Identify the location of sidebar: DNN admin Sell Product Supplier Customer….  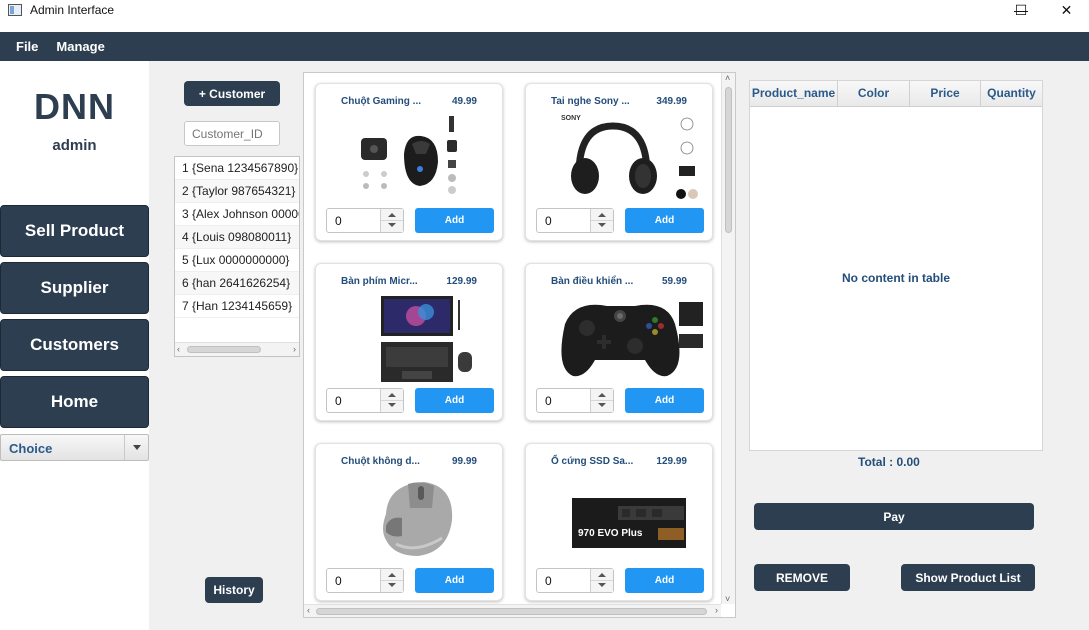
(74, 345).